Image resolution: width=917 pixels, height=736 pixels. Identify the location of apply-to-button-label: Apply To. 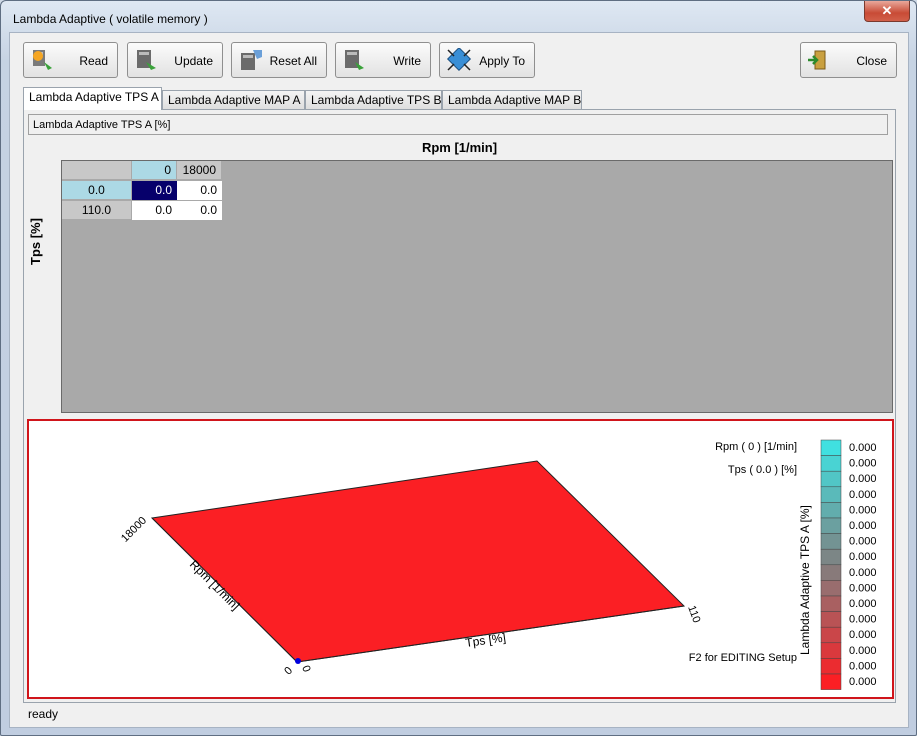
(502, 61).